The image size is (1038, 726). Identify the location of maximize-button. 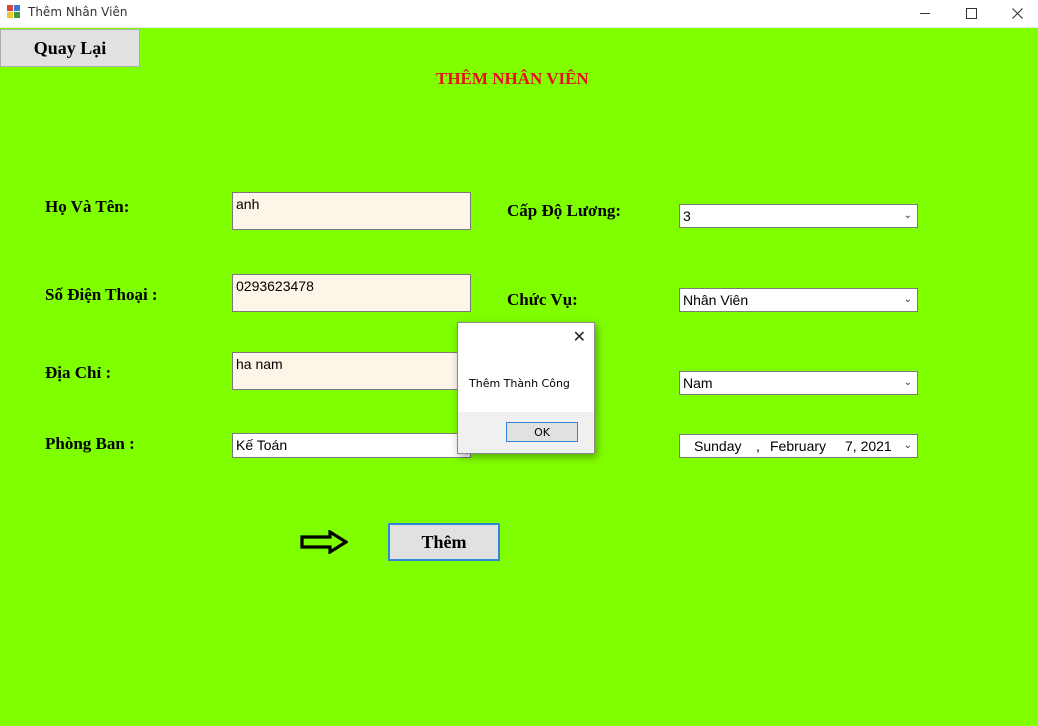
(971, 13).